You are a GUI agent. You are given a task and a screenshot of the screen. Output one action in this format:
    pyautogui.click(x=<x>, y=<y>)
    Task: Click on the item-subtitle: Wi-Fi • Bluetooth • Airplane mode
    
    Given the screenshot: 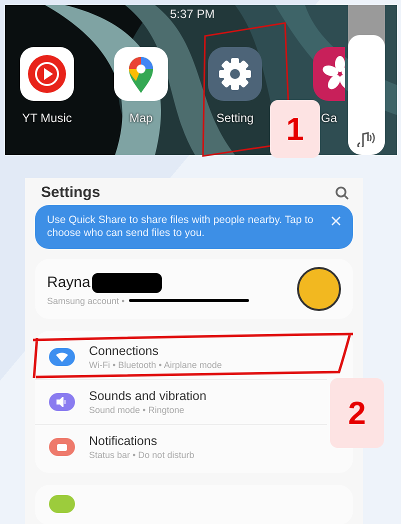 What is the action you would take?
    pyautogui.click(x=155, y=365)
    